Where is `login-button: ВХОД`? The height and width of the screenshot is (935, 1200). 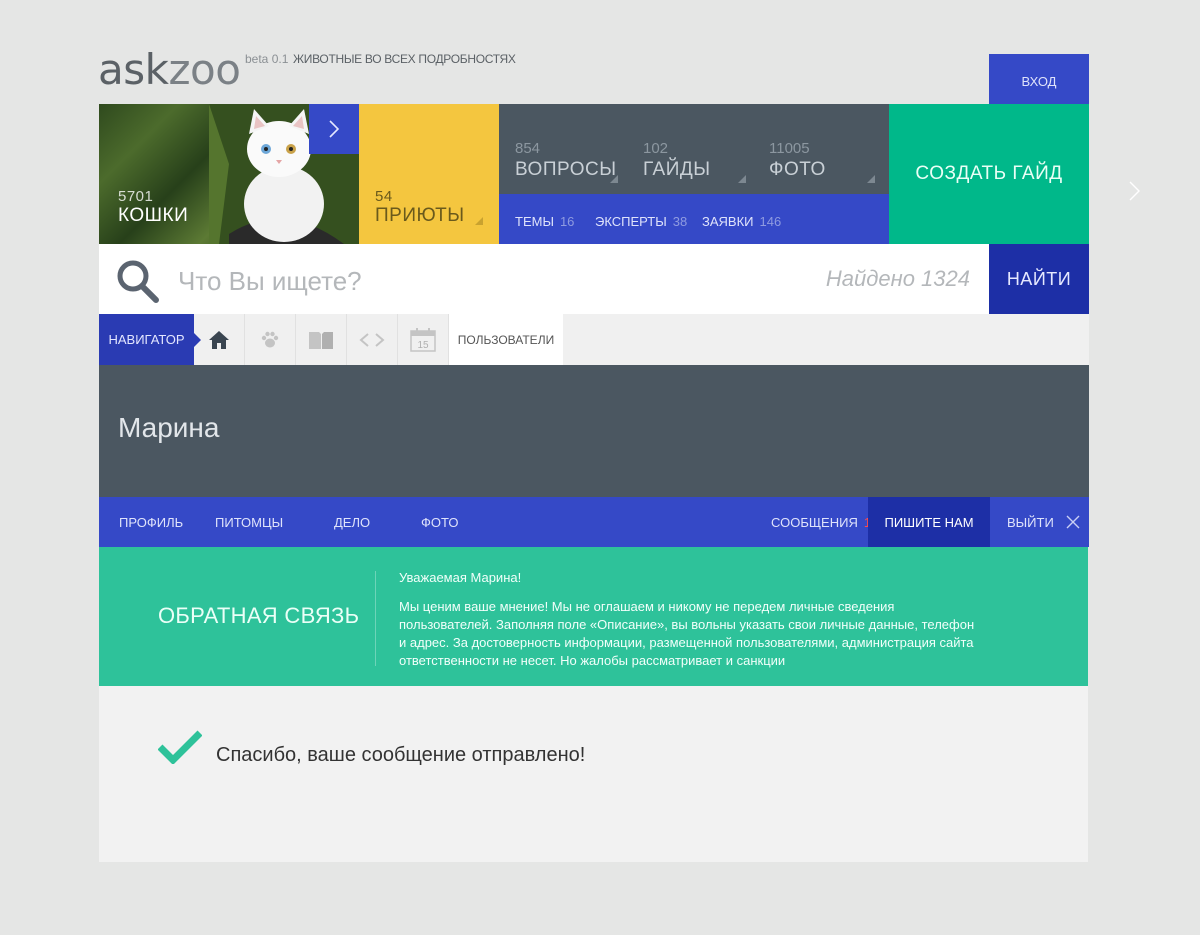
login-button: ВХОД is located at coordinates (1039, 79).